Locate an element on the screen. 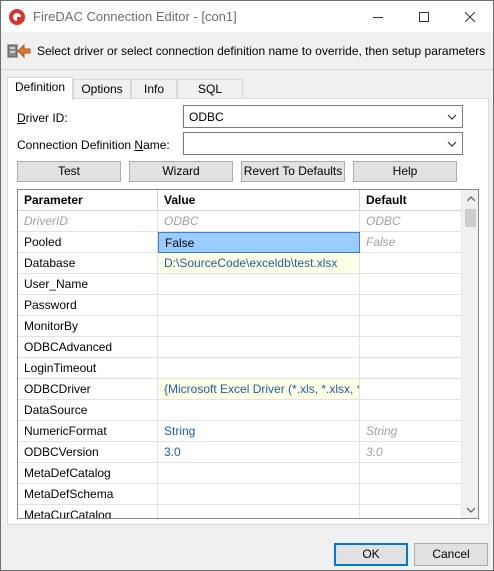  param-name-cell: ODBCVersion is located at coordinates (88, 452).